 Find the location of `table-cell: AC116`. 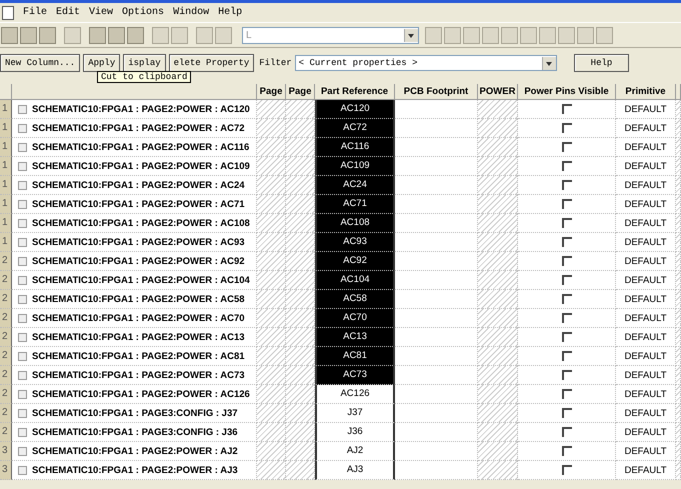

table-cell: AC116 is located at coordinates (355, 147).